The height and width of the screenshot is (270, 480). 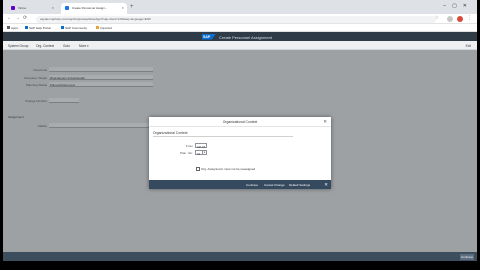 I want to click on from-field: CP-01, so click(x=201, y=146).